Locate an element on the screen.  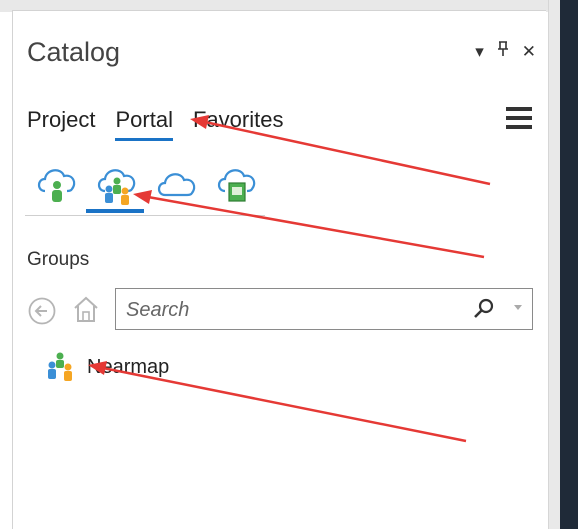
search-icon is located at coordinates (484, 309).